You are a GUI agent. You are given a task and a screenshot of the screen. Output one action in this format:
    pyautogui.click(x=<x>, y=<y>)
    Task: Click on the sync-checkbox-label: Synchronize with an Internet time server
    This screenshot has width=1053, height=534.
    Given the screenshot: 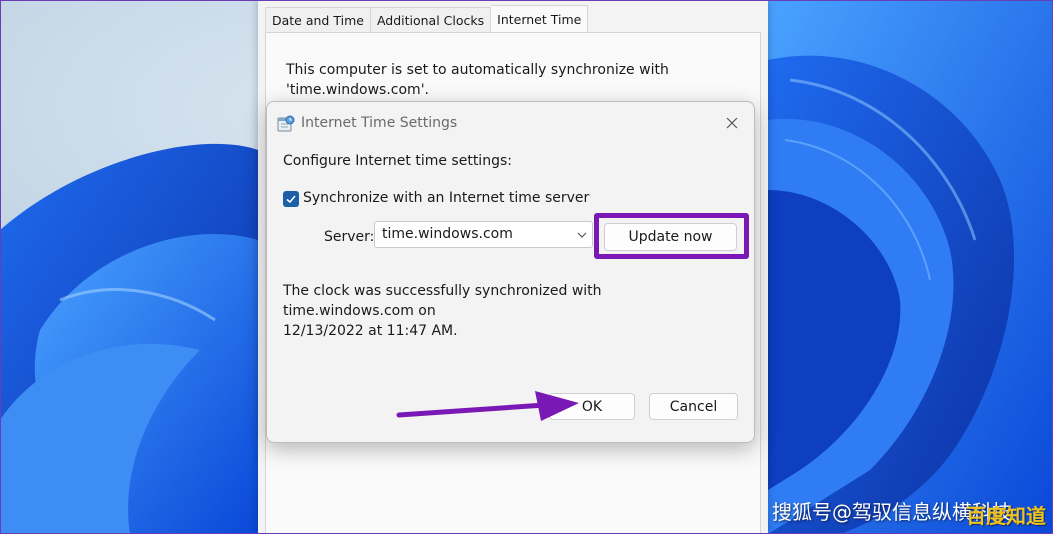 What is the action you would take?
    pyautogui.click(x=446, y=198)
    